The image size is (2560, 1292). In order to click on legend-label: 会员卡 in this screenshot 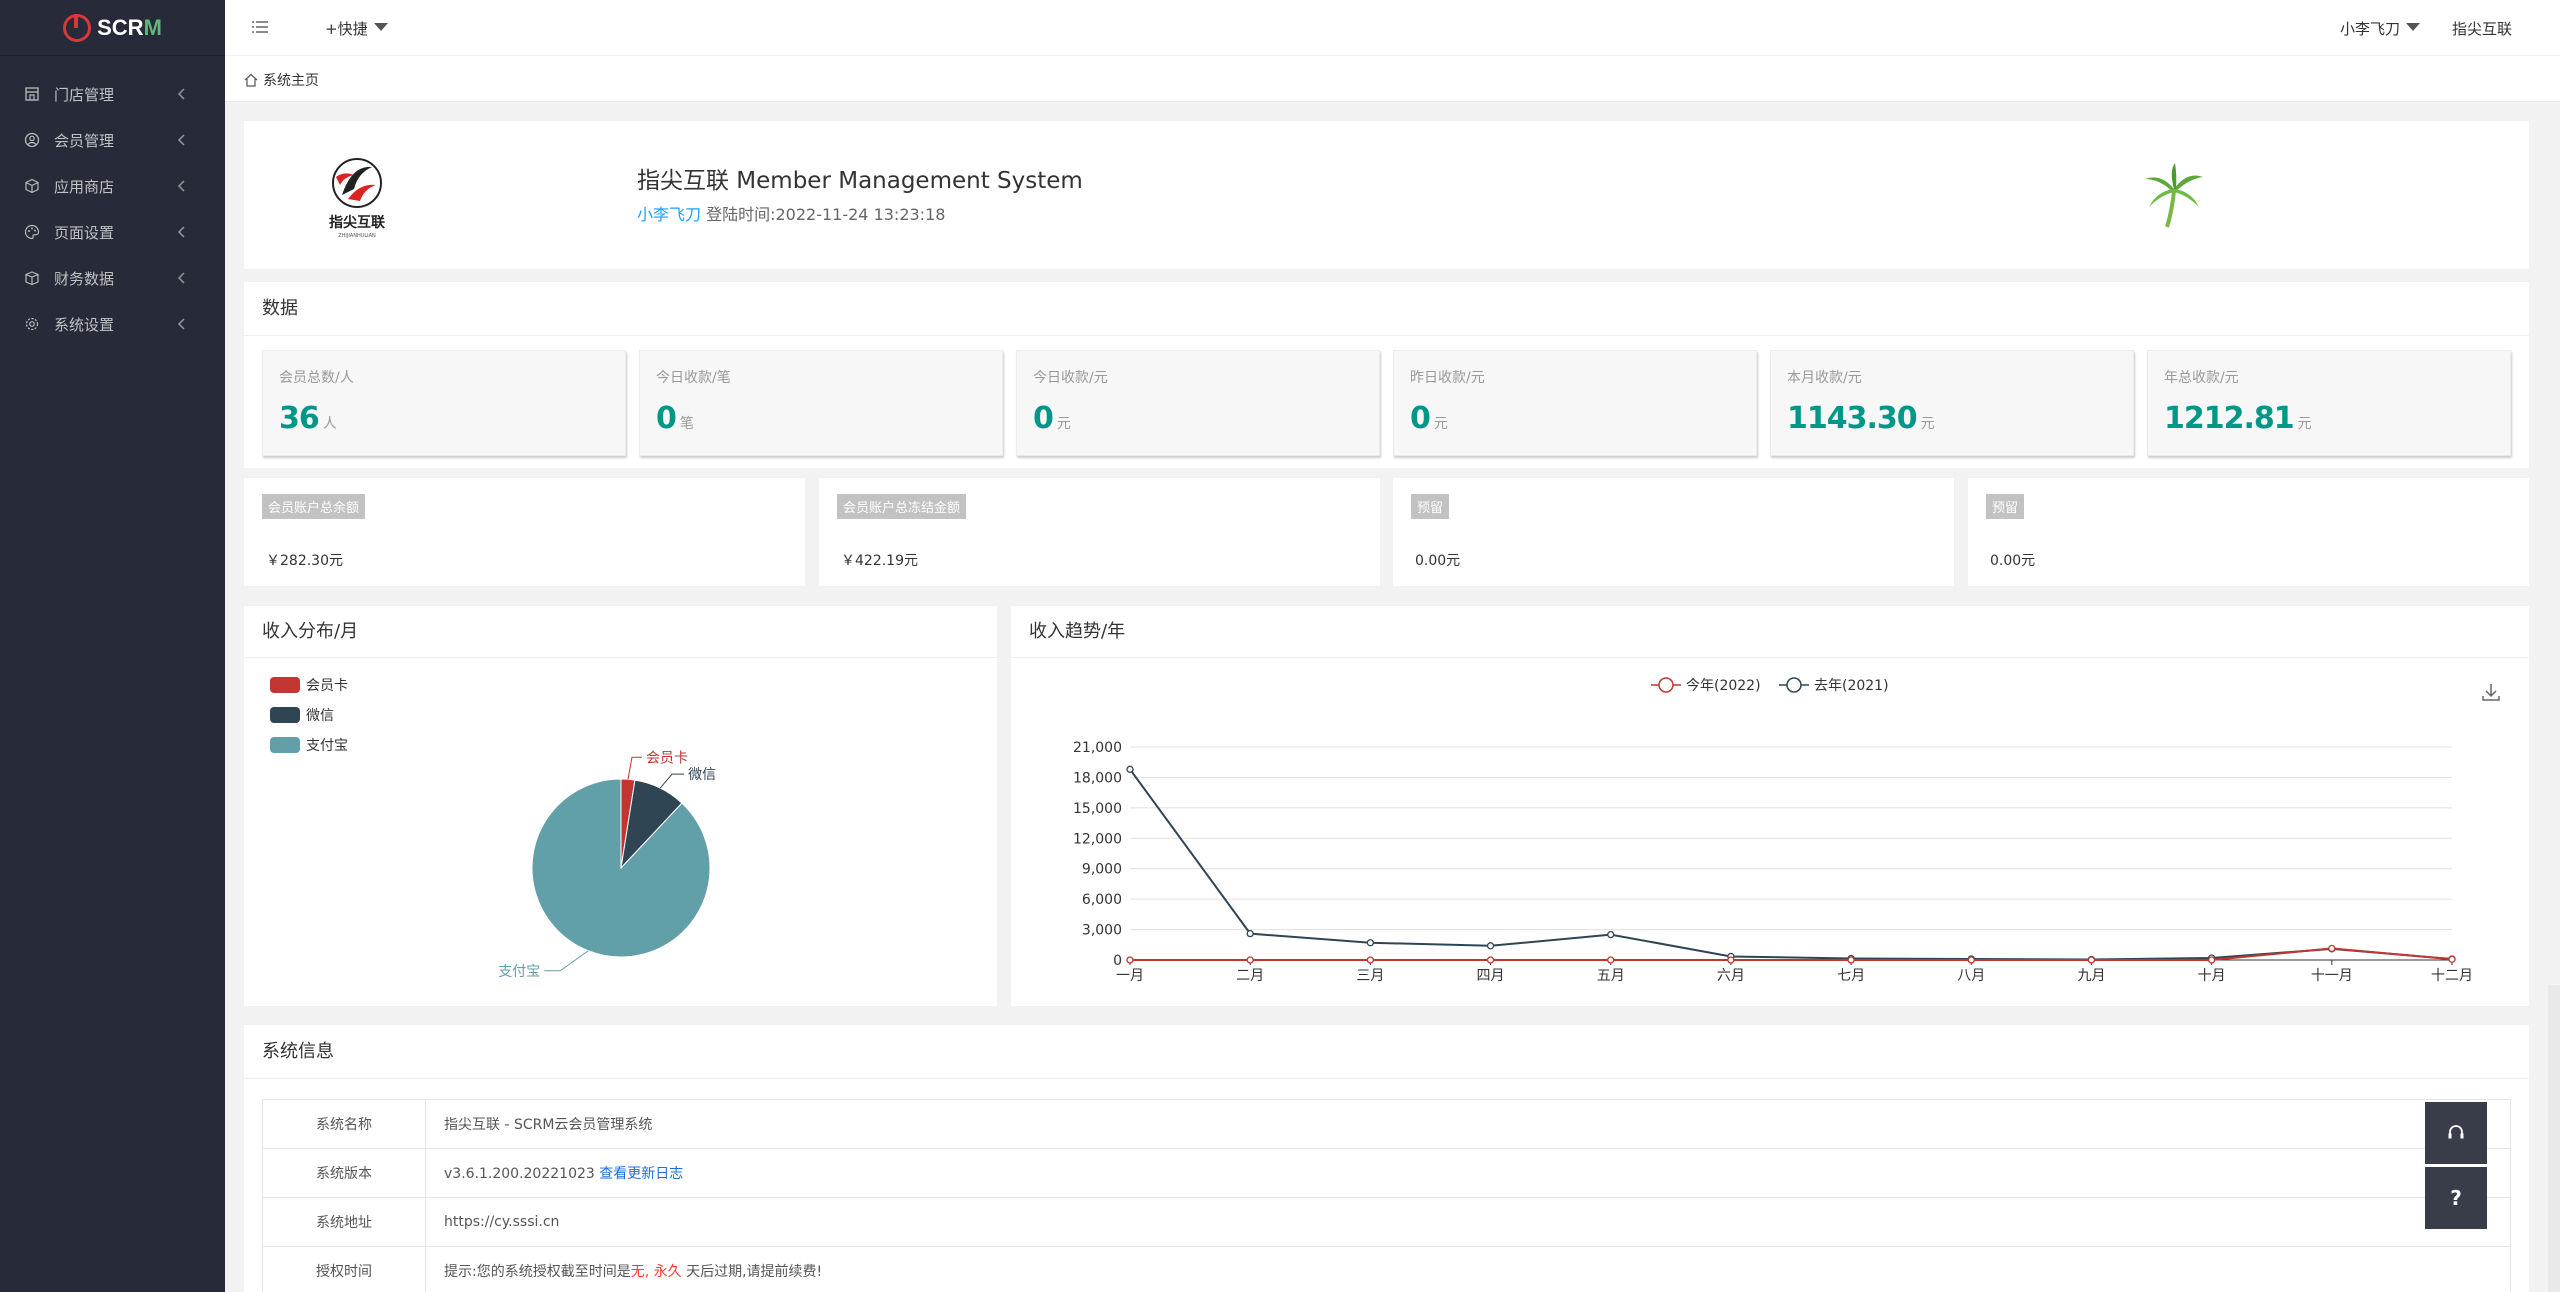, I will do `click(327, 686)`.